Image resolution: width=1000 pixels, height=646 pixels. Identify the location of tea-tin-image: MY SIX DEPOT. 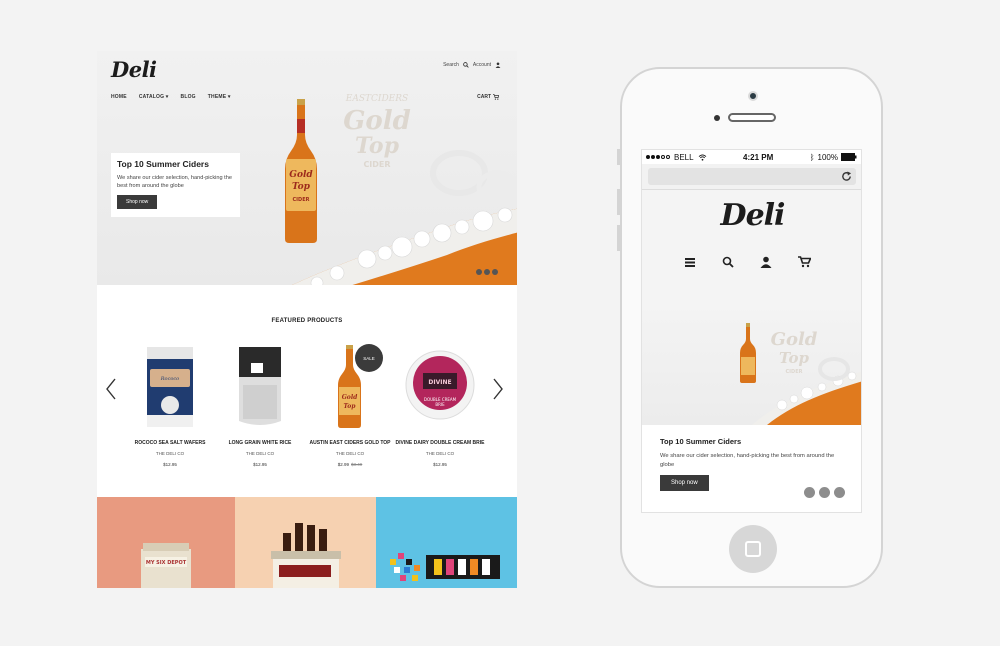
(166, 565).